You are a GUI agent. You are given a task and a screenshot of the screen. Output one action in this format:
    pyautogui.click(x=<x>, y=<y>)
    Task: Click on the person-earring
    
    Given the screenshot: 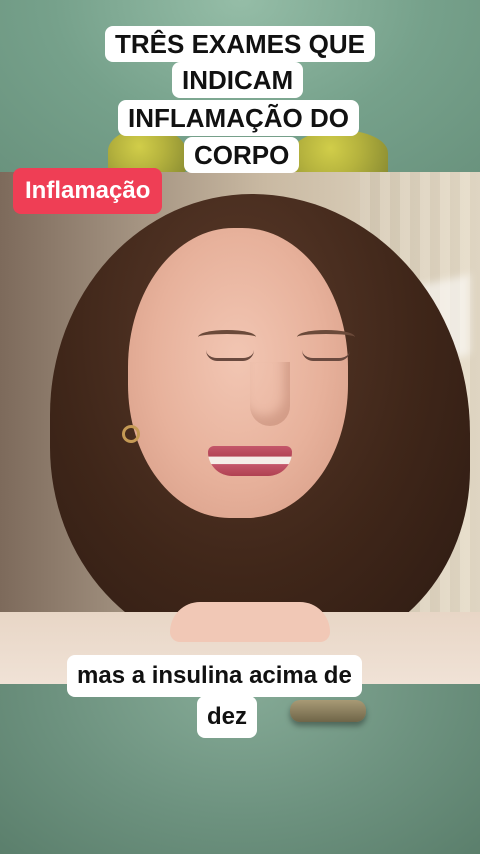 What is the action you would take?
    pyautogui.click(x=131, y=434)
    